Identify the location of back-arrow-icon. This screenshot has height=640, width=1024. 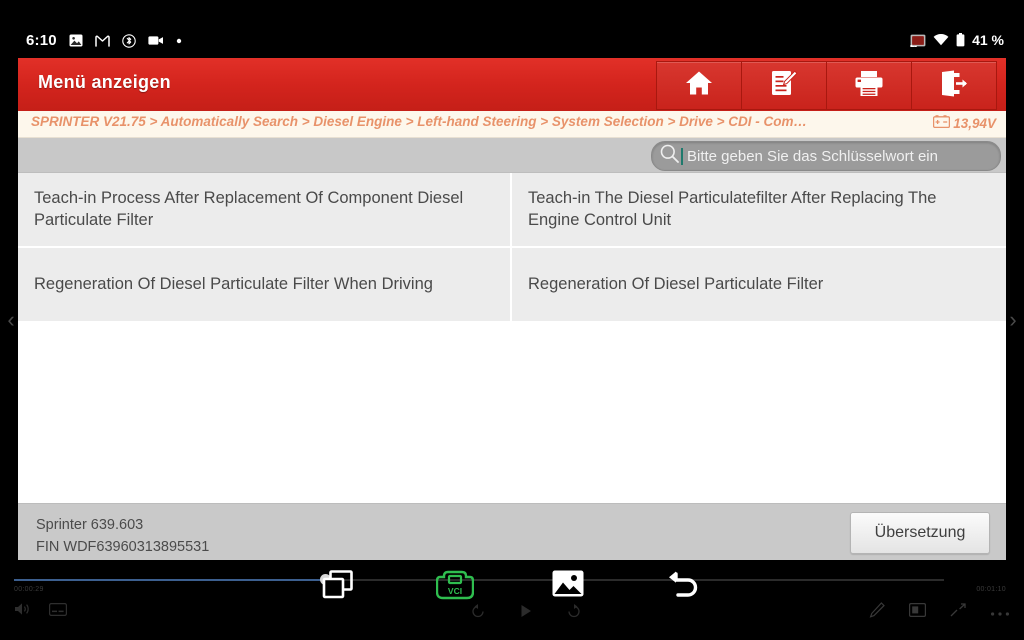
(683, 586).